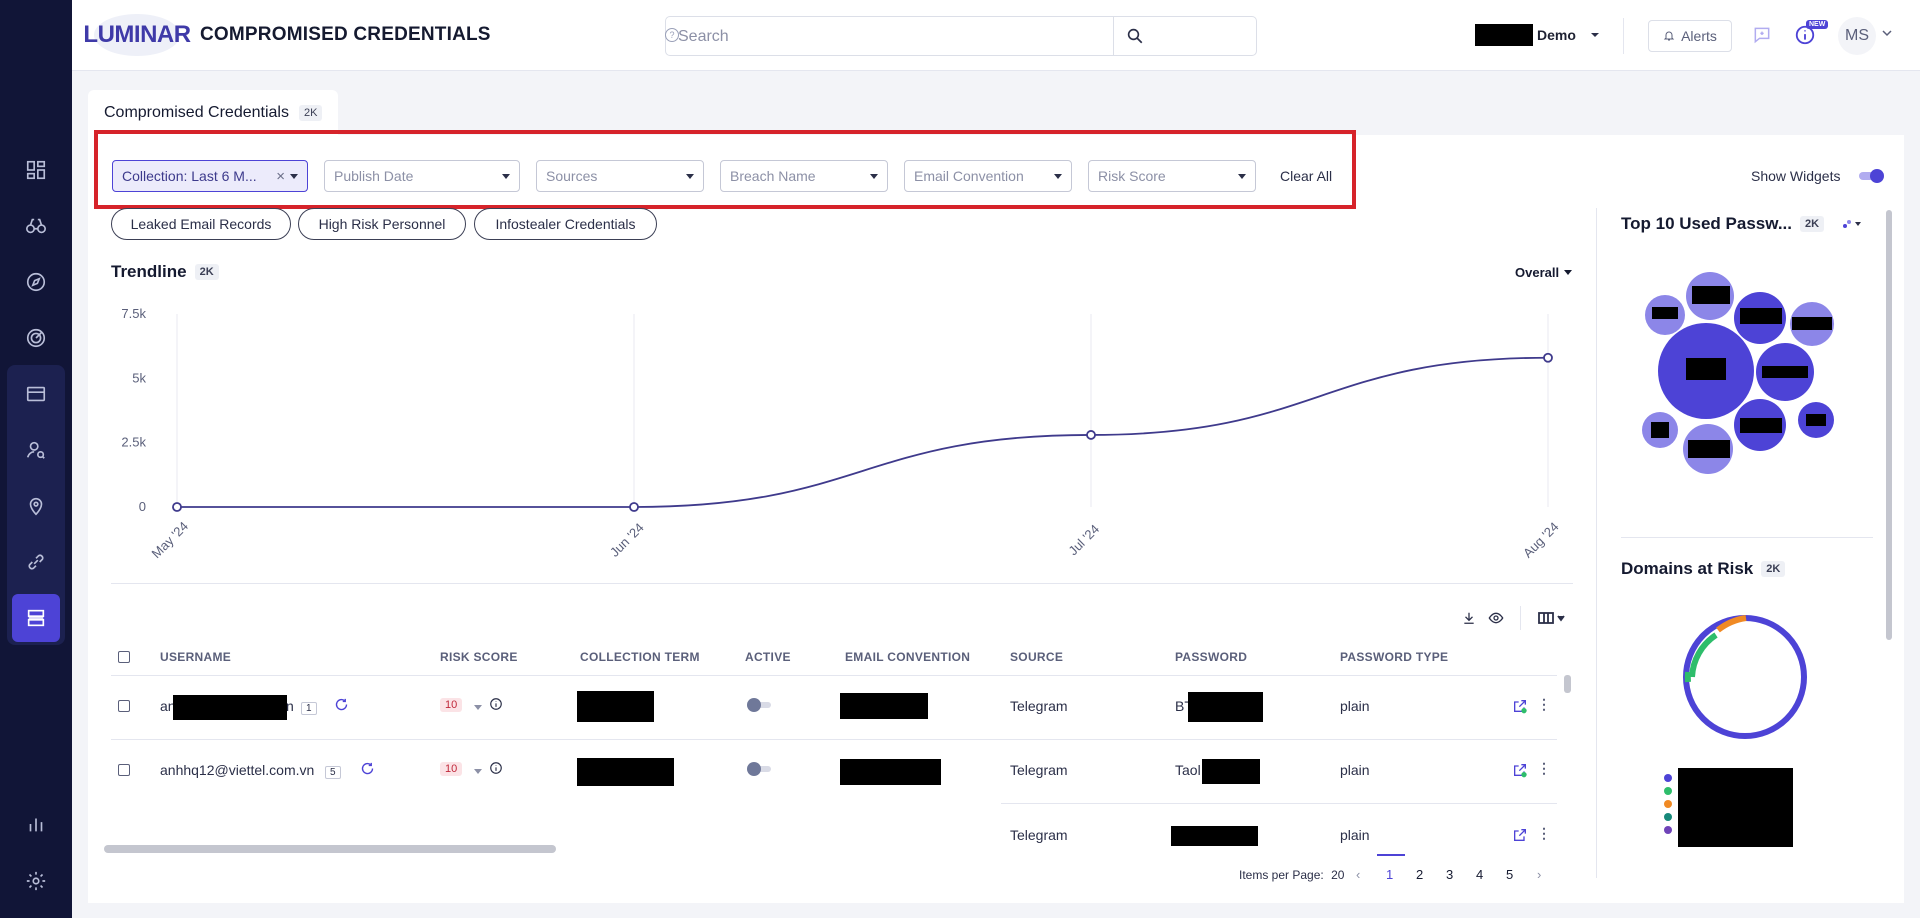 Image resolution: width=1920 pixels, height=918 pixels. Describe the element at coordinates (237, 770) in the screenshot. I see `table-row-username: anhhq12@viettel.com.vn` at that location.